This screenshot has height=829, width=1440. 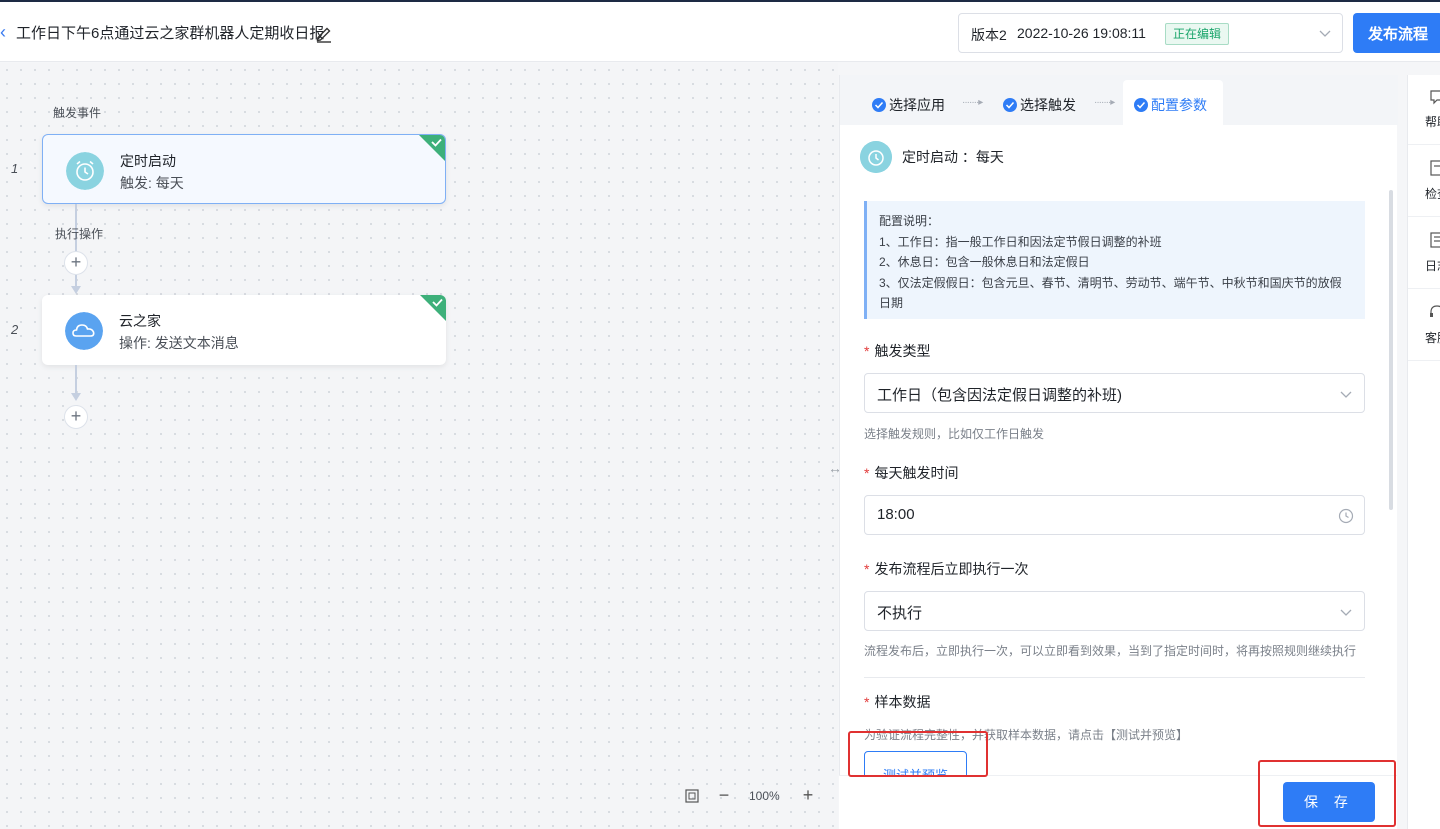 I want to click on section-divider, so click(x=1114, y=677).